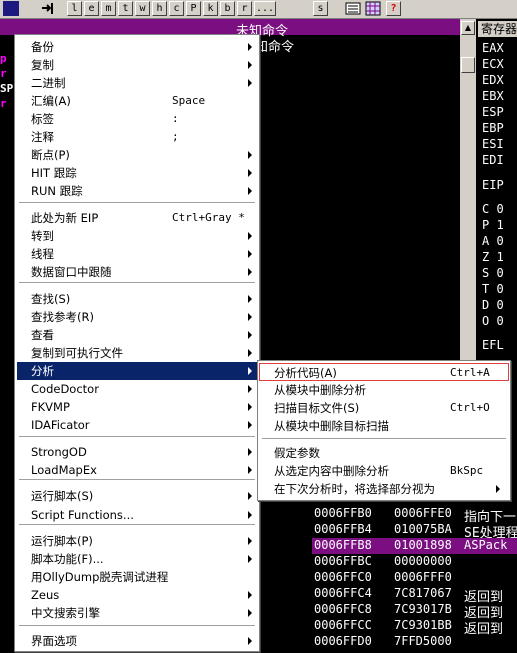  Describe the element at coordinates (414, 562) in the screenshot. I see `stack-row: 0006FFBC 00000000` at that location.